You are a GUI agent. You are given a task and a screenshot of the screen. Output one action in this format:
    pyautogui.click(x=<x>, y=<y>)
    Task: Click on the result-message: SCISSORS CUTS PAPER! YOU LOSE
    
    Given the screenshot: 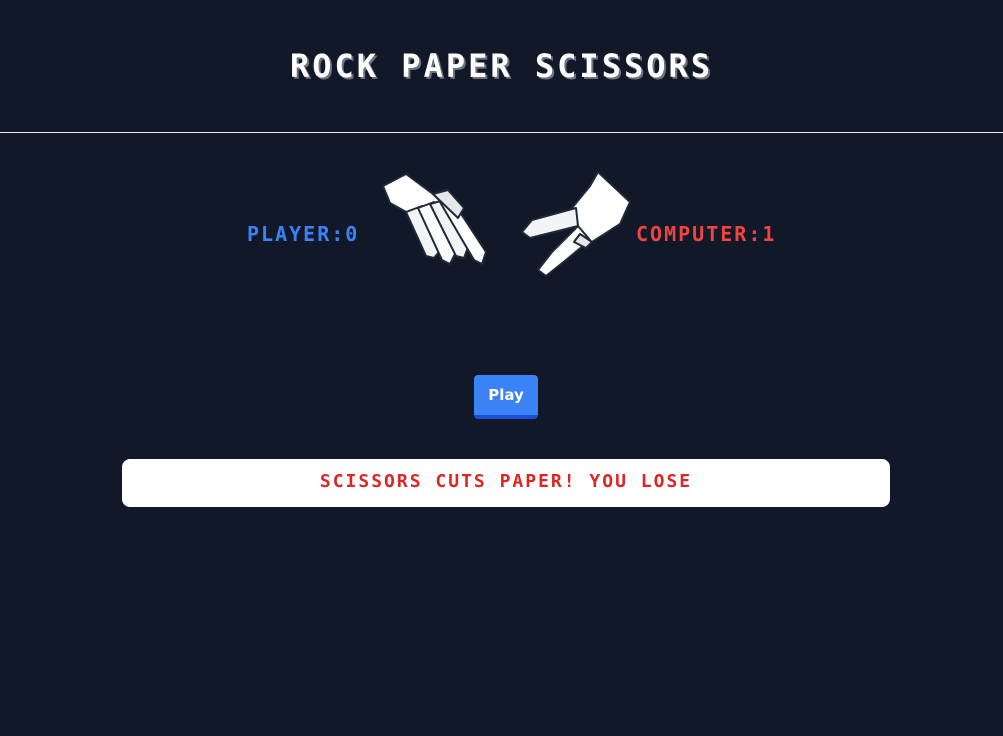 What is the action you would take?
    pyautogui.click(x=506, y=481)
    